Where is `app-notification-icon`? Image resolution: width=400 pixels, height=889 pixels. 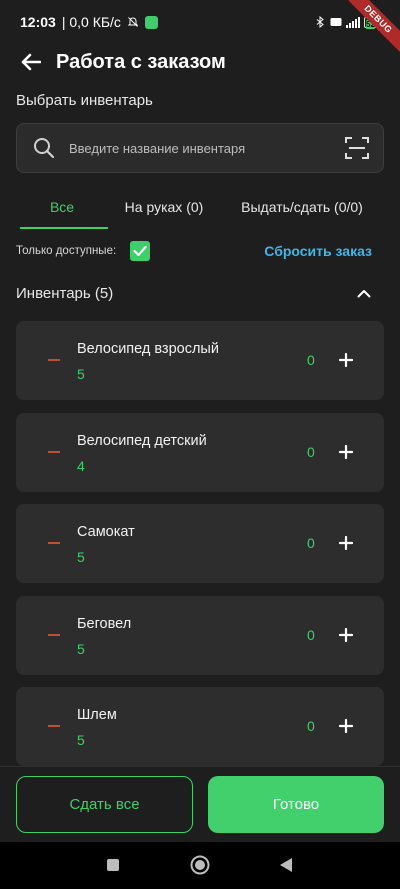 app-notification-icon is located at coordinates (151, 22).